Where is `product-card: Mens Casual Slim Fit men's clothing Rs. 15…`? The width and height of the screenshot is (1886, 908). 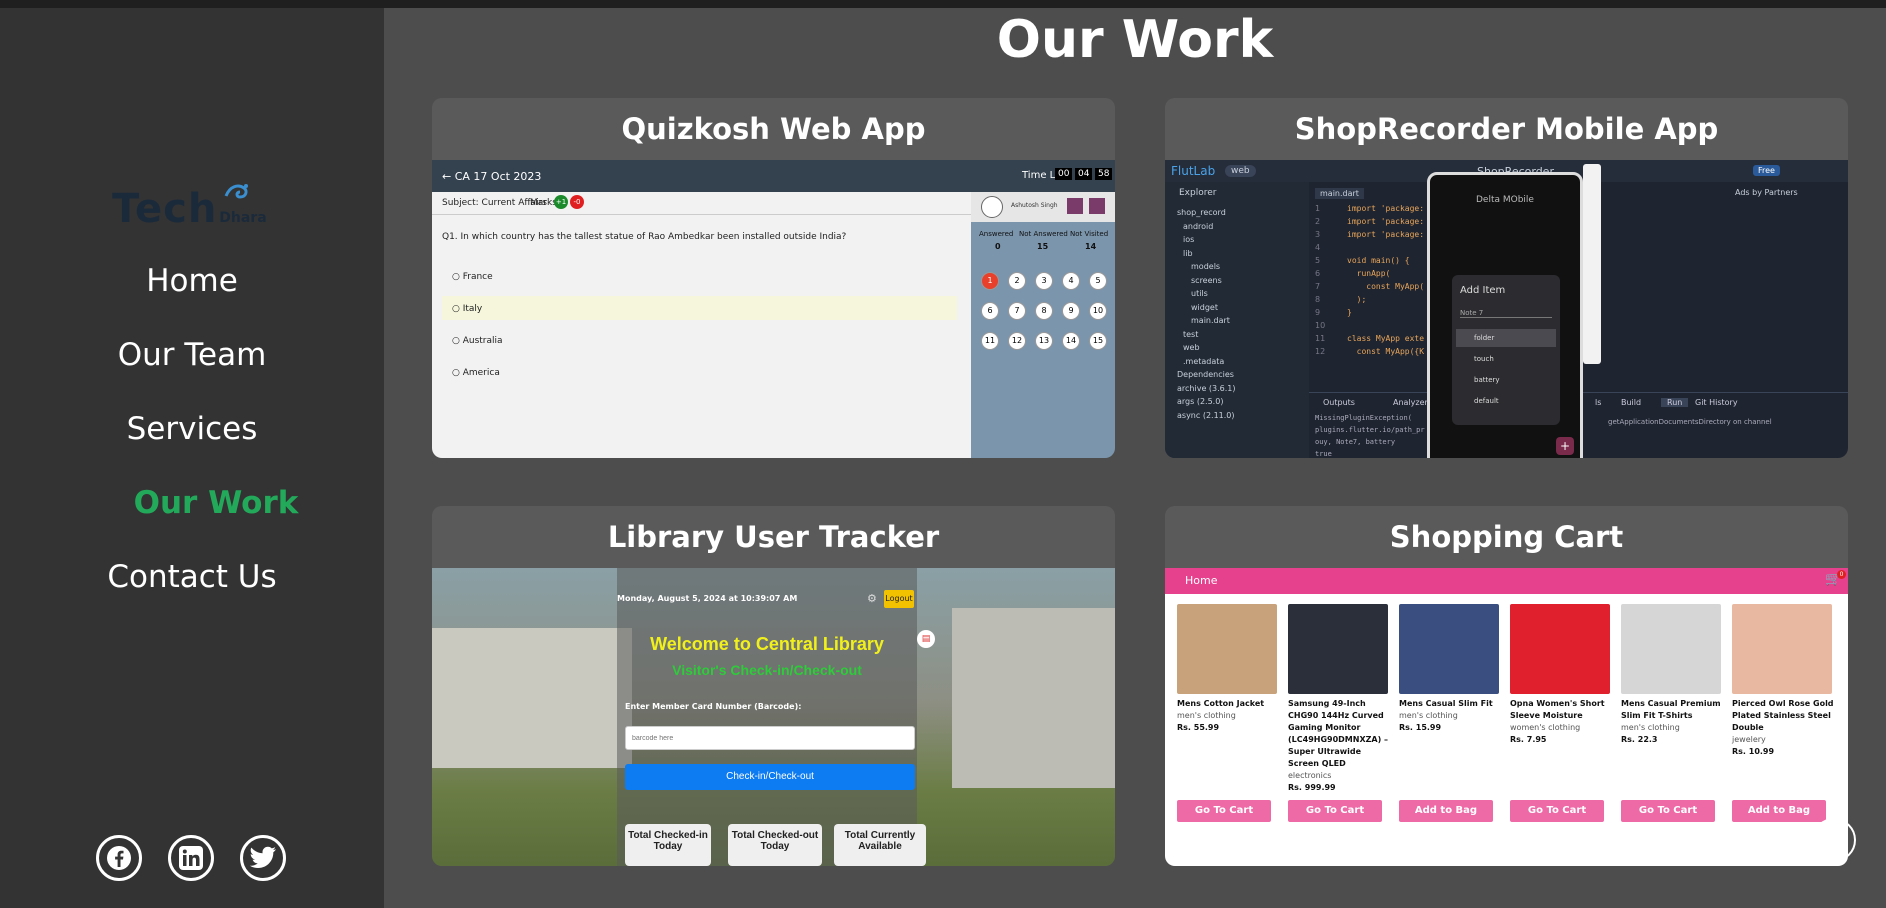
product-card: Mens Casual Slim Fit men's clothing Rs. 15… is located at coordinates (1451, 669).